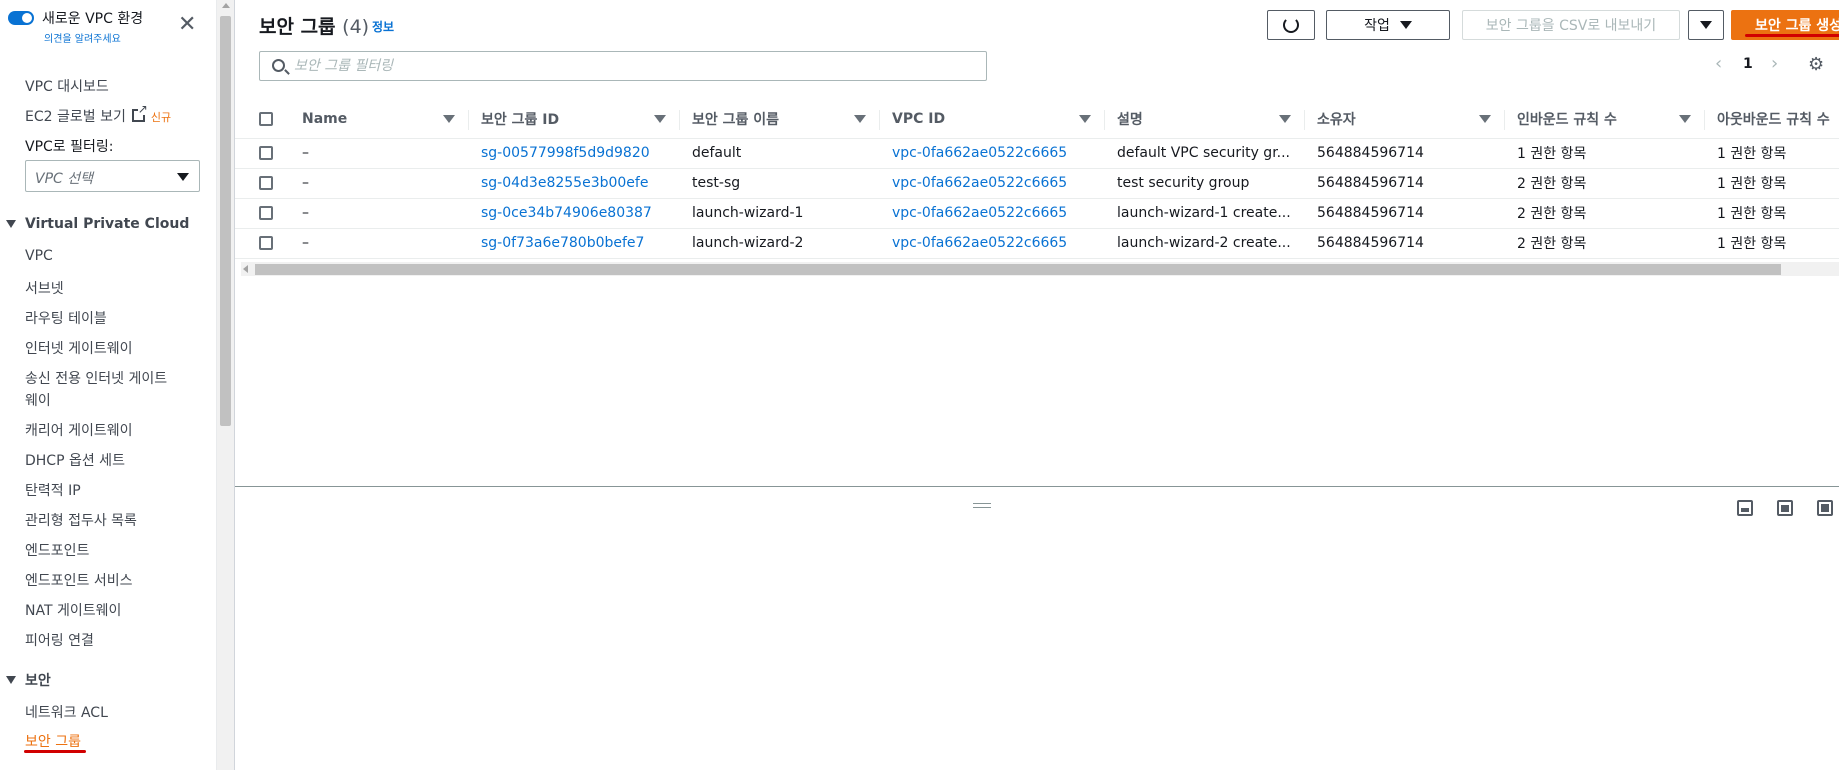 The height and width of the screenshot is (770, 1839). I want to click on cell-description: test security group, so click(1205, 183).